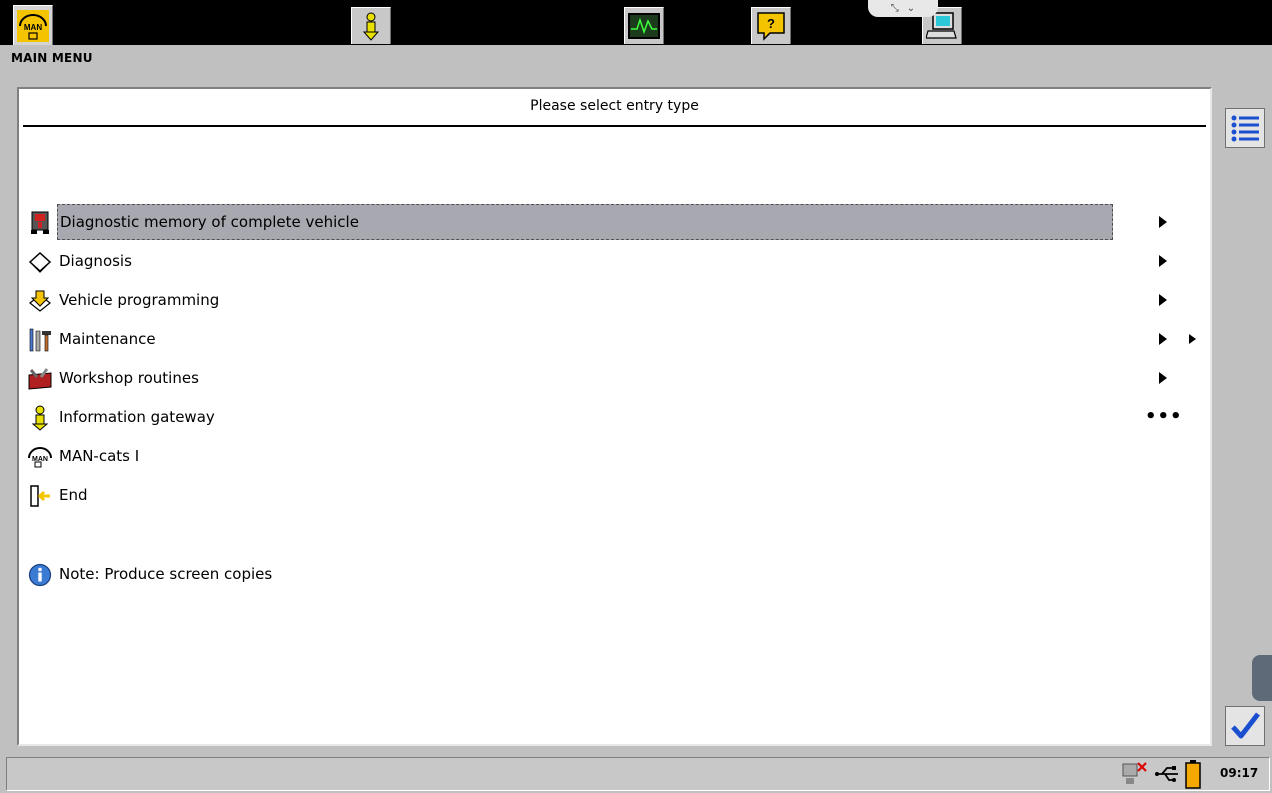 The width and height of the screenshot is (1272, 793). Describe the element at coordinates (95, 261) in the screenshot. I see `menu-item-label: Diagnosis` at that location.